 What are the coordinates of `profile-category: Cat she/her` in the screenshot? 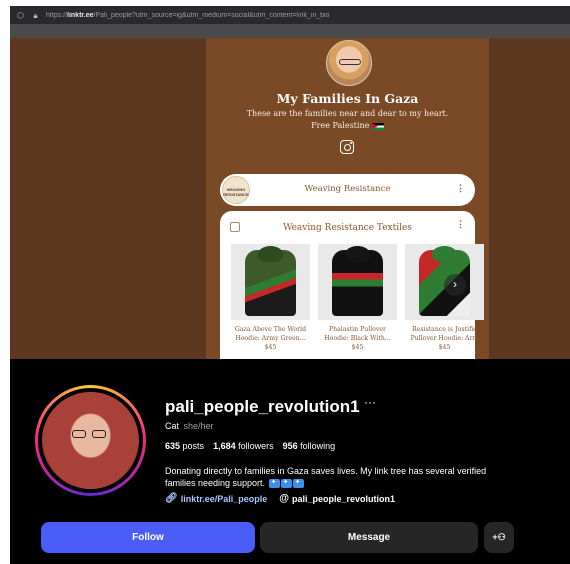 It's located at (189, 426).